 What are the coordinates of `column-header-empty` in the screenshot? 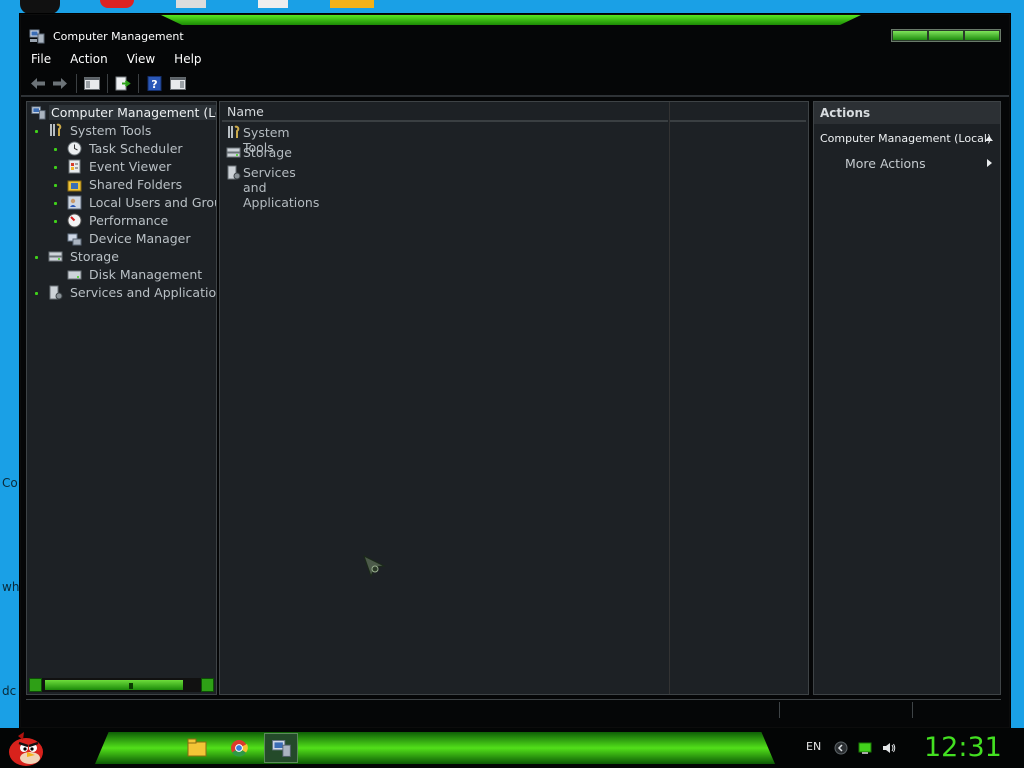 It's located at (738, 112).